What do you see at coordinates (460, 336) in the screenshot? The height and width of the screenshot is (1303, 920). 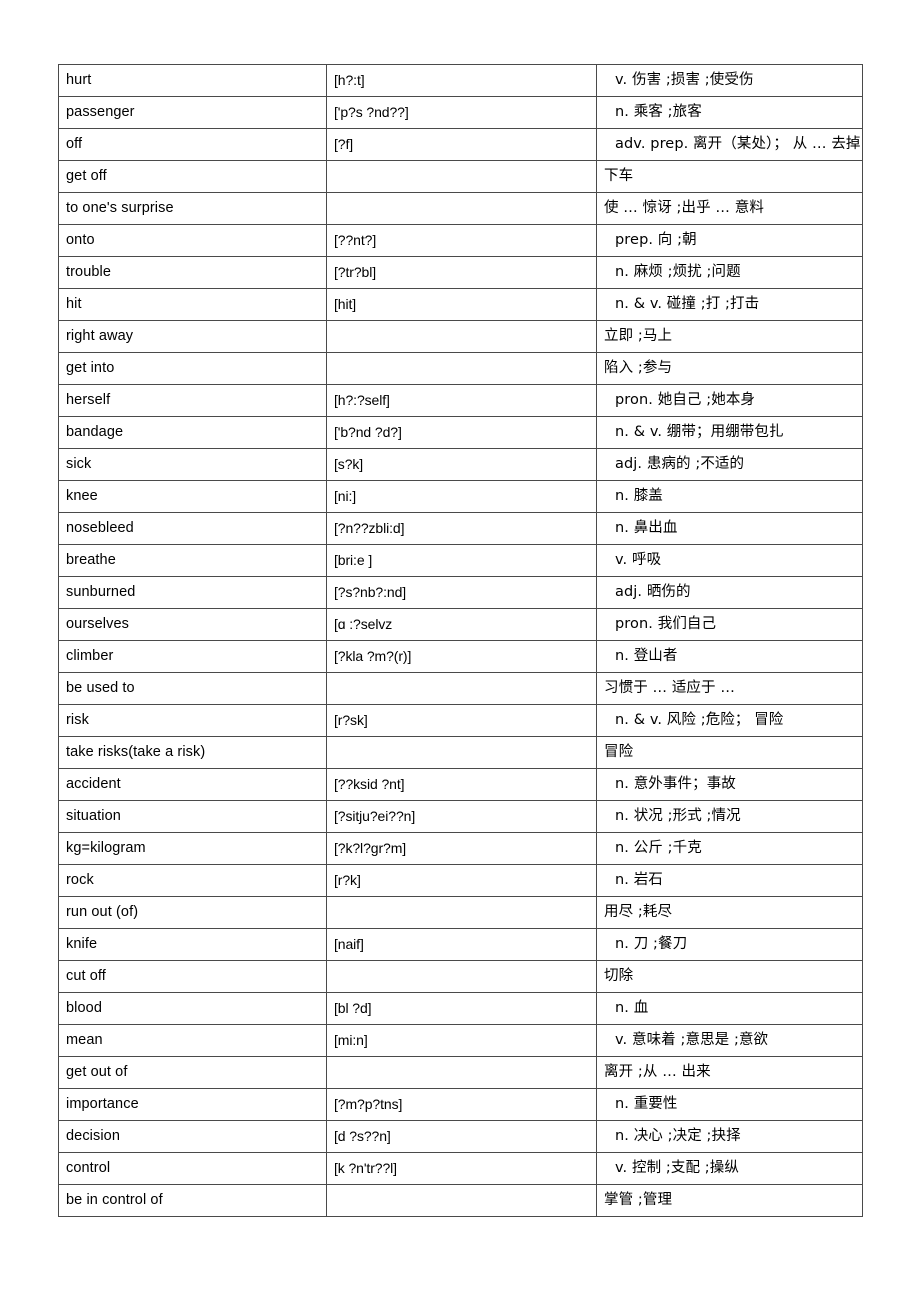 I see `table-row: right away 立即 ;马上` at bounding box center [460, 336].